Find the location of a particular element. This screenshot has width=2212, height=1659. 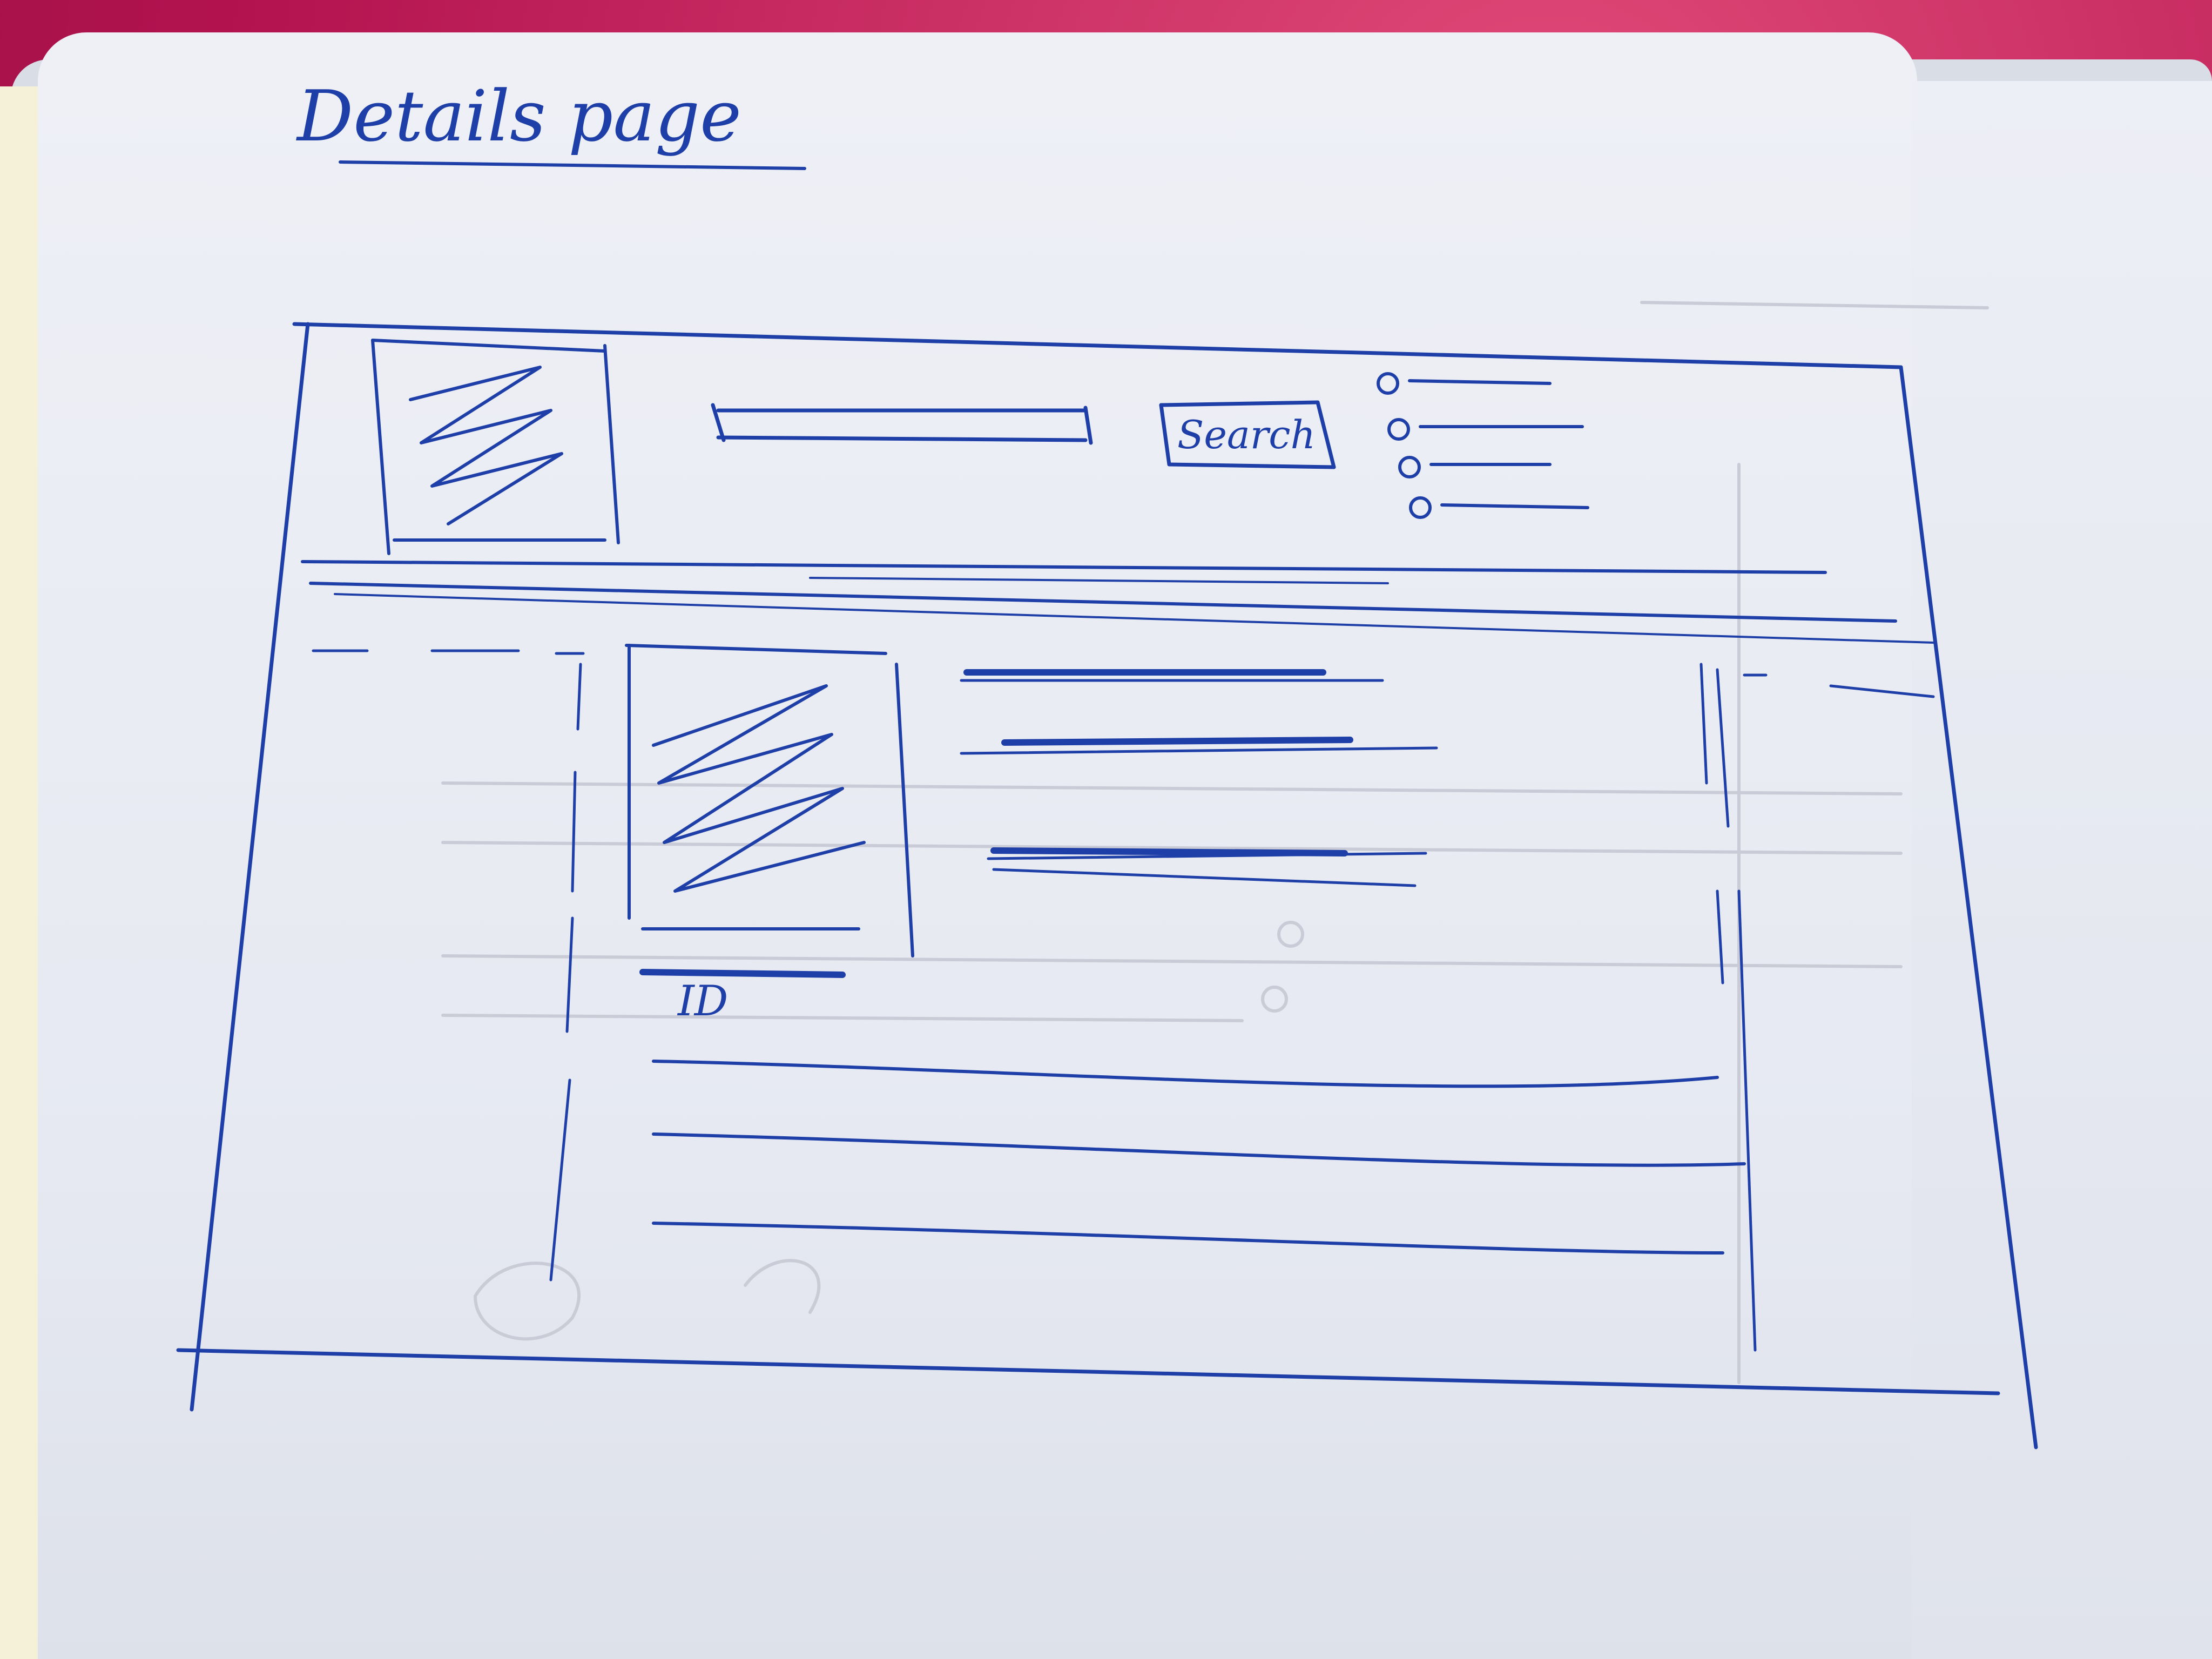

header-divider is located at coordinates (1117, 602).